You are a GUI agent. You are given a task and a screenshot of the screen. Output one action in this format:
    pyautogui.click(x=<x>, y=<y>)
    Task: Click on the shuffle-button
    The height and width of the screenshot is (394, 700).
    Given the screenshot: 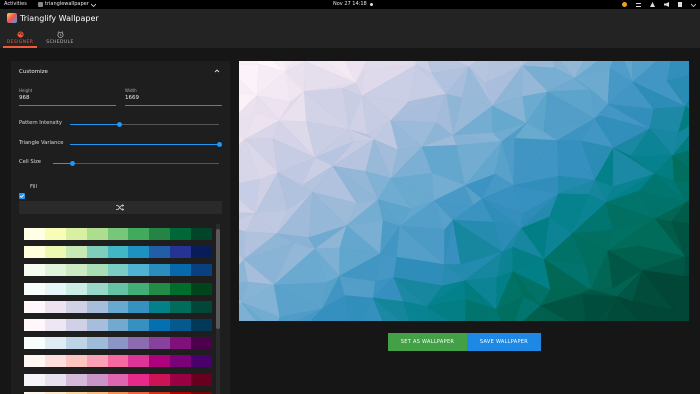 What is the action you would take?
    pyautogui.click(x=120, y=207)
    